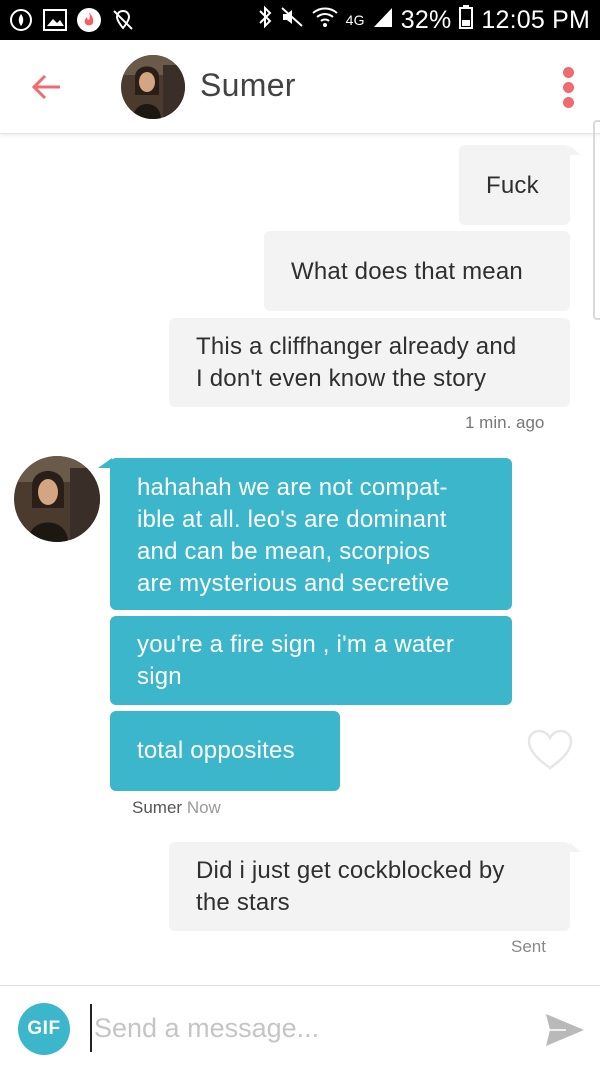  I want to click on battery-percent: 32%, so click(426, 19).